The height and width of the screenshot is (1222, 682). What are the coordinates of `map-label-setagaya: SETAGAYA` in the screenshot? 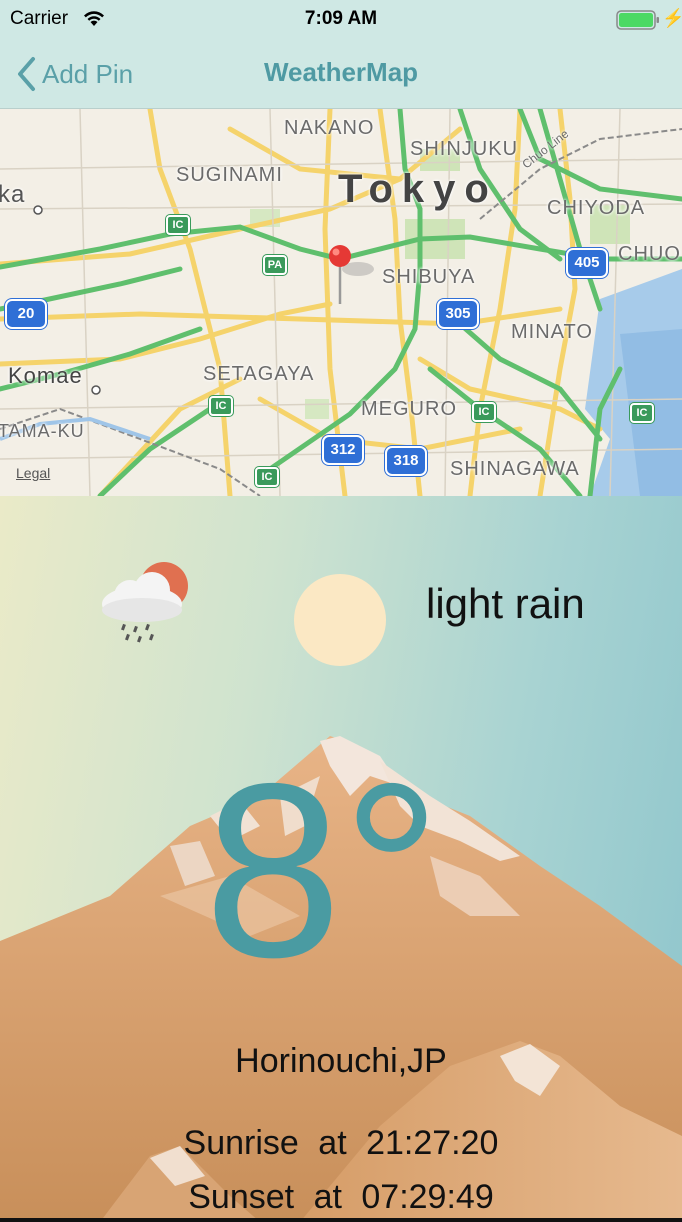 It's located at (259, 374).